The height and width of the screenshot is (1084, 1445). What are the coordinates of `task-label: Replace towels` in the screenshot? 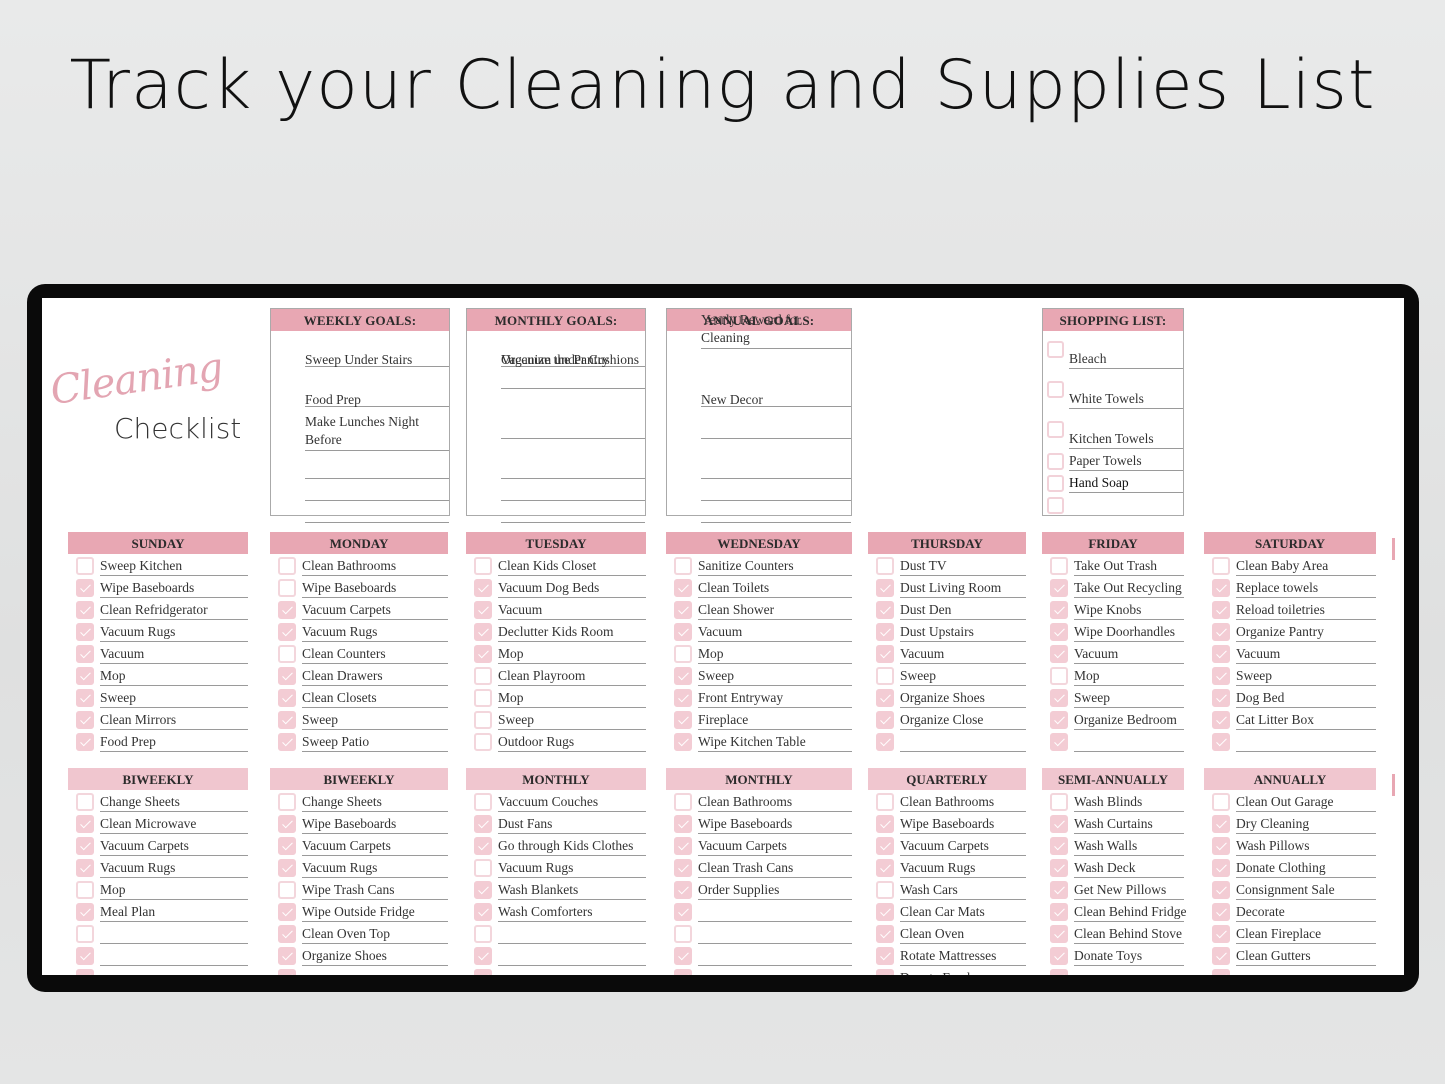 It's located at (1306, 588).